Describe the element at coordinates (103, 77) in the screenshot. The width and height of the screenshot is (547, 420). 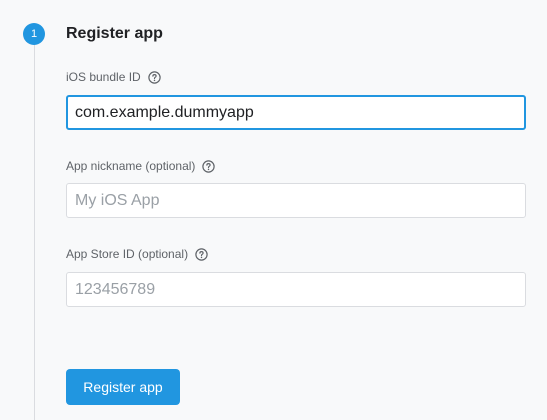
I see `bundle-id-label-text: iOS bundle ID` at that location.